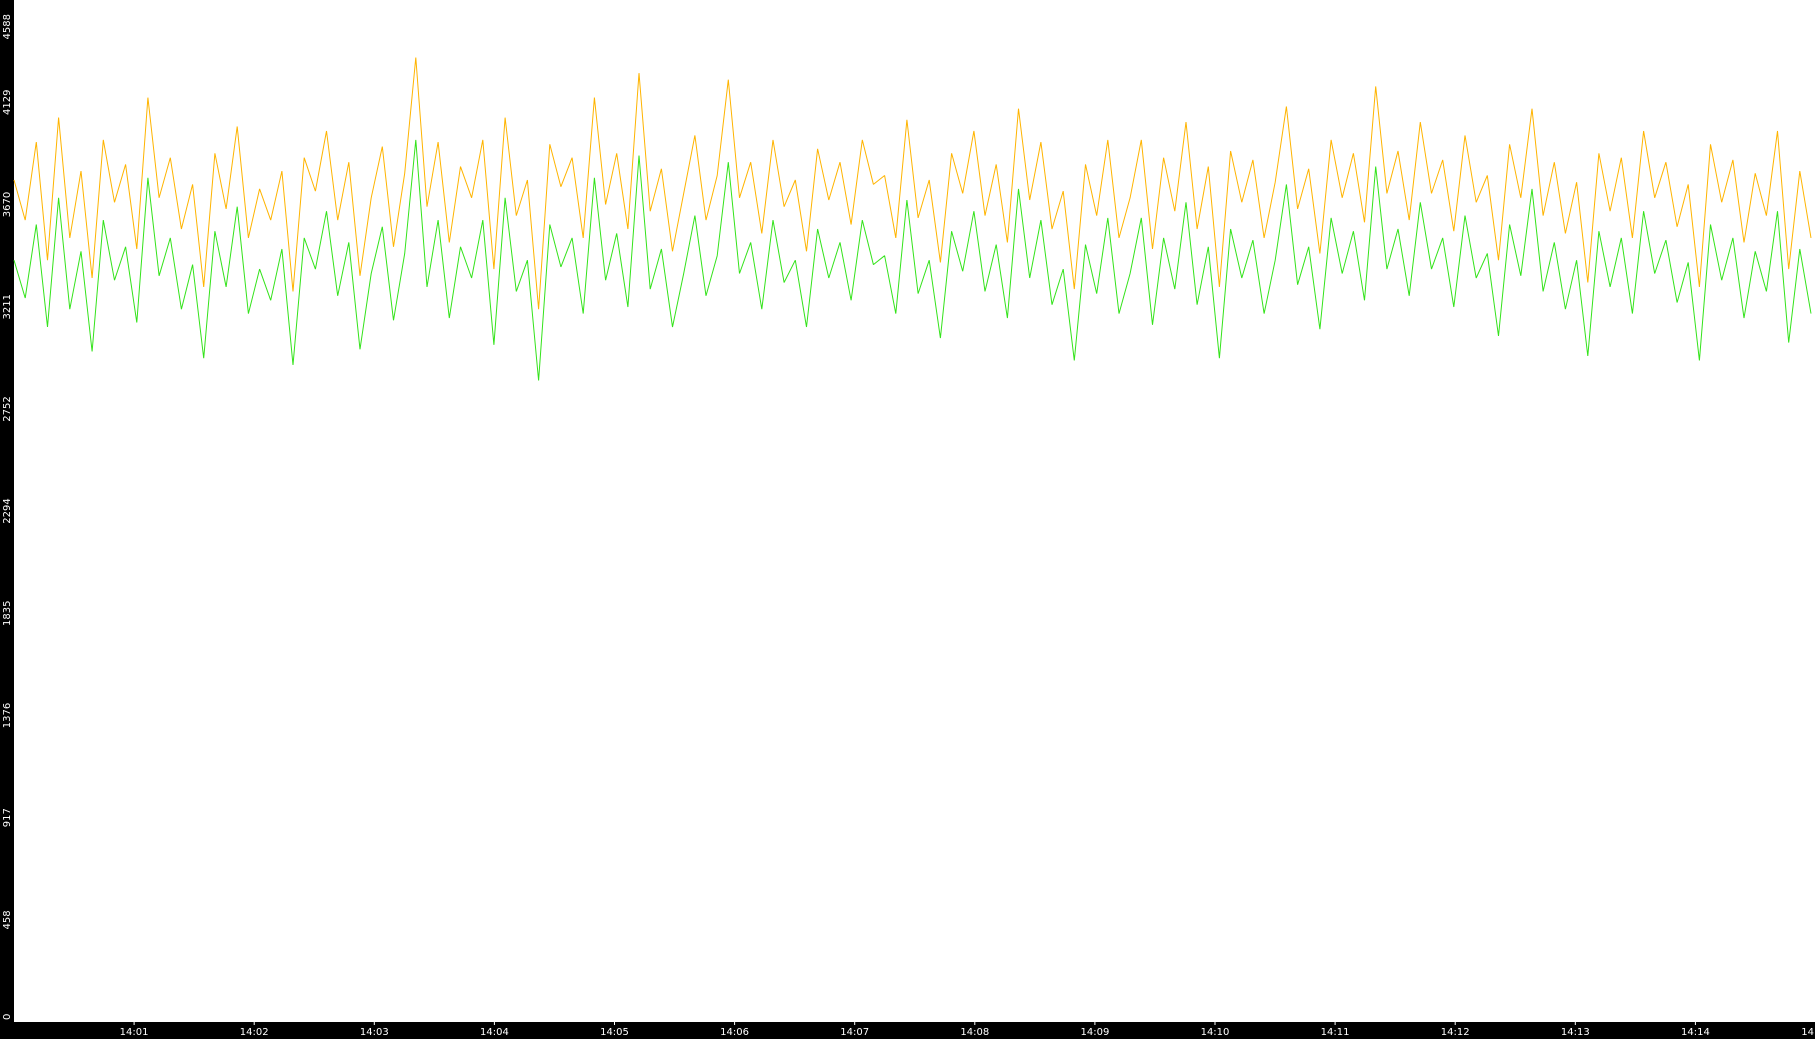 The width and height of the screenshot is (1815, 1039). What do you see at coordinates (7, 26) in the screenshot?
I see `y-tick-label: 4588` at bounding box center [7, 26].